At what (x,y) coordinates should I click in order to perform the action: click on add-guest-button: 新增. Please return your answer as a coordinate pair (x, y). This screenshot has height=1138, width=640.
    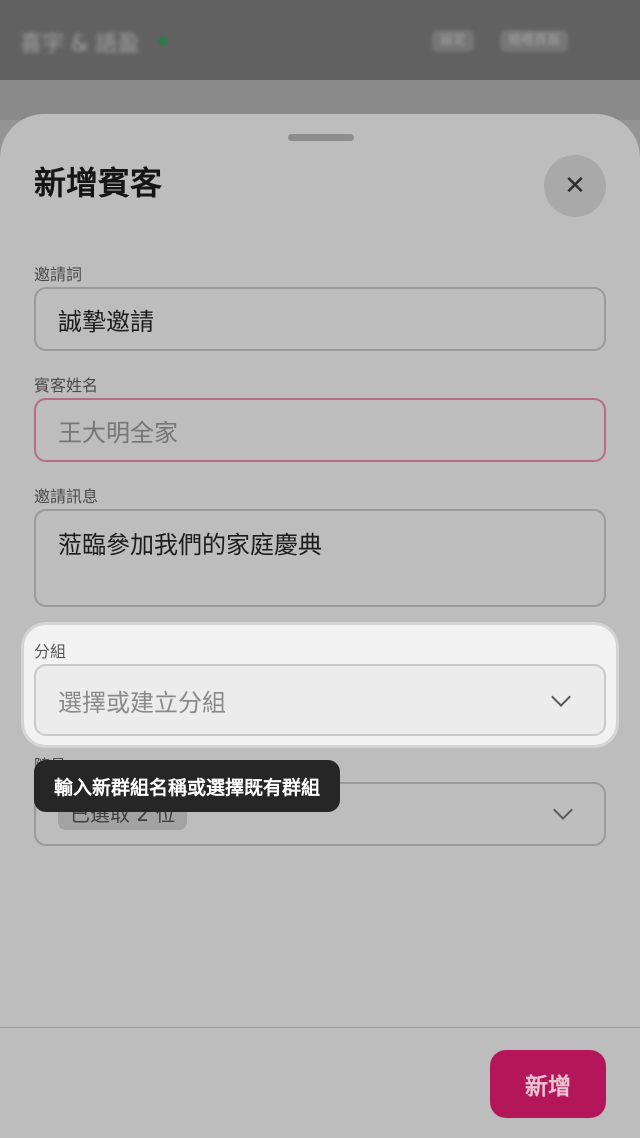
    Looking at the image, I should click on (548, 1084).